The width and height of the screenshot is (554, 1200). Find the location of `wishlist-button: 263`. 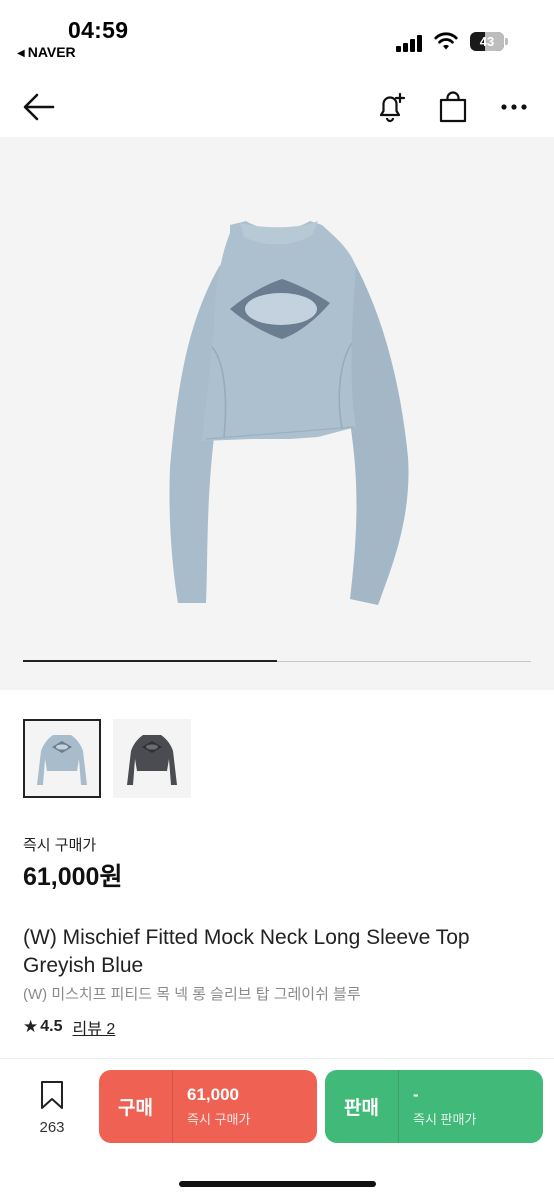

wishlist-button: 263 is located at coordinates (52, 1108).